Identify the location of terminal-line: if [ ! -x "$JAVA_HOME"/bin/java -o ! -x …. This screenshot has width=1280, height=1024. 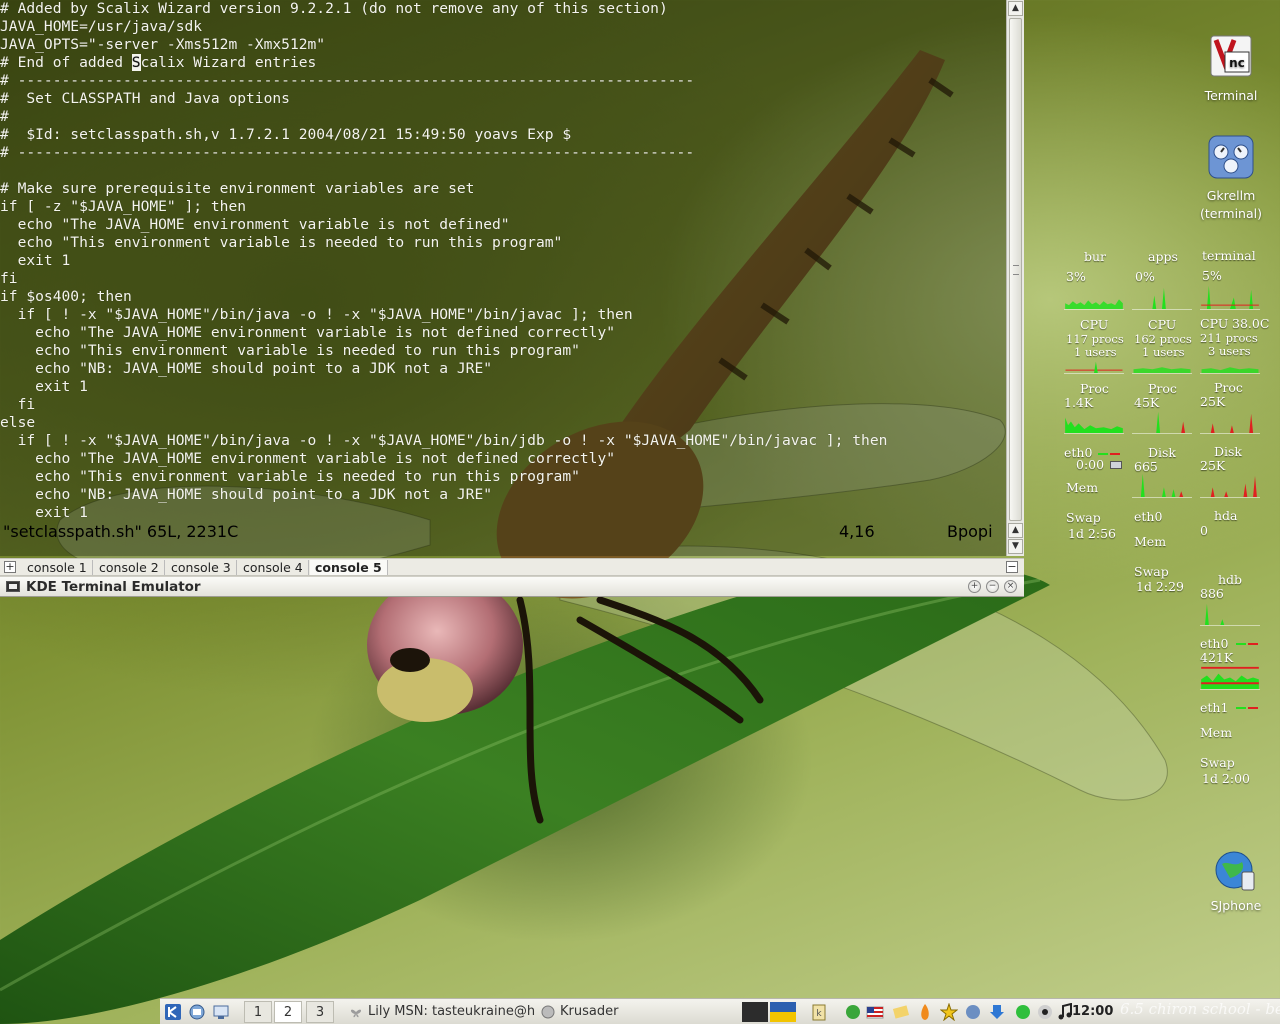
(444, 440).